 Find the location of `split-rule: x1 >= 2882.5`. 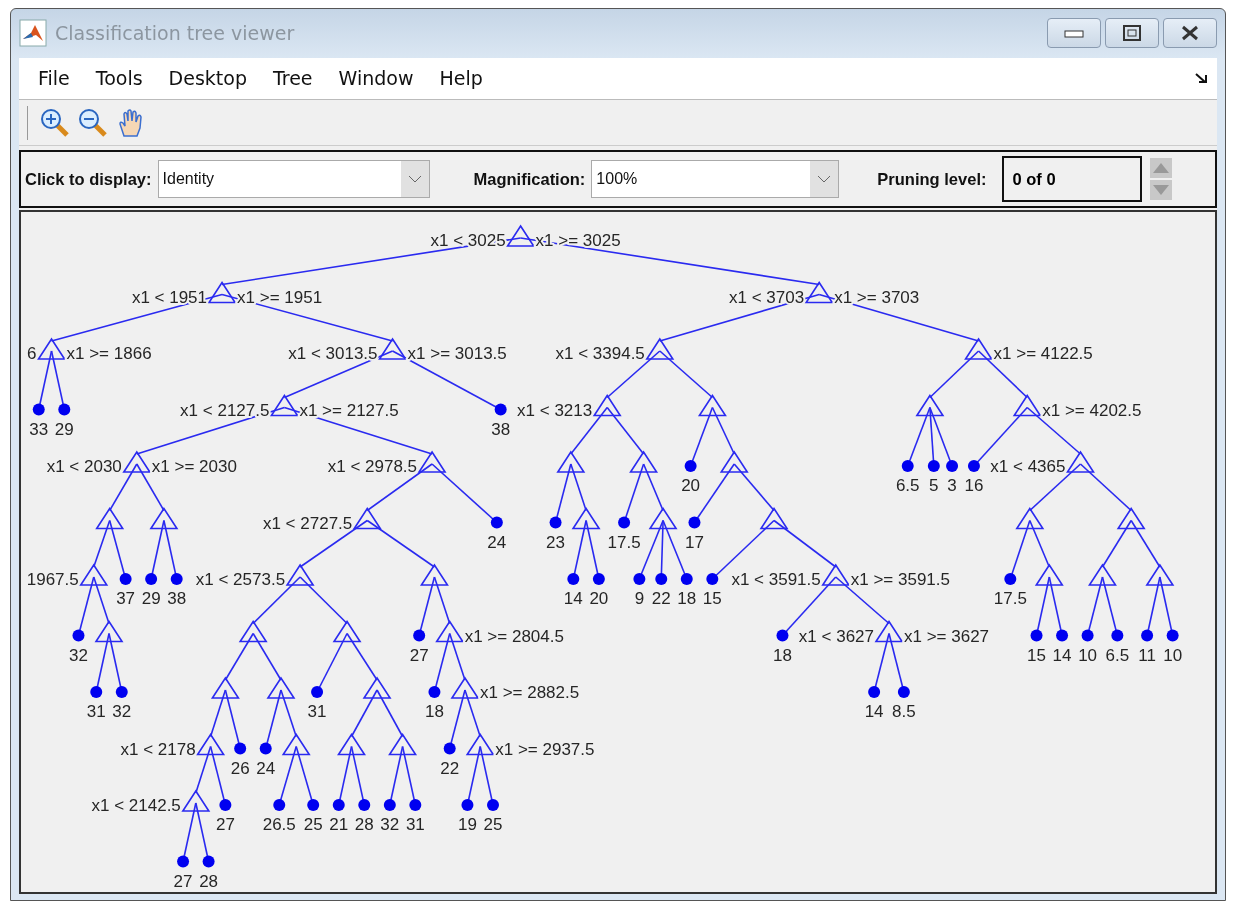

split-rule: x1 >= 2882.5 is located at coordinates (529, 692).